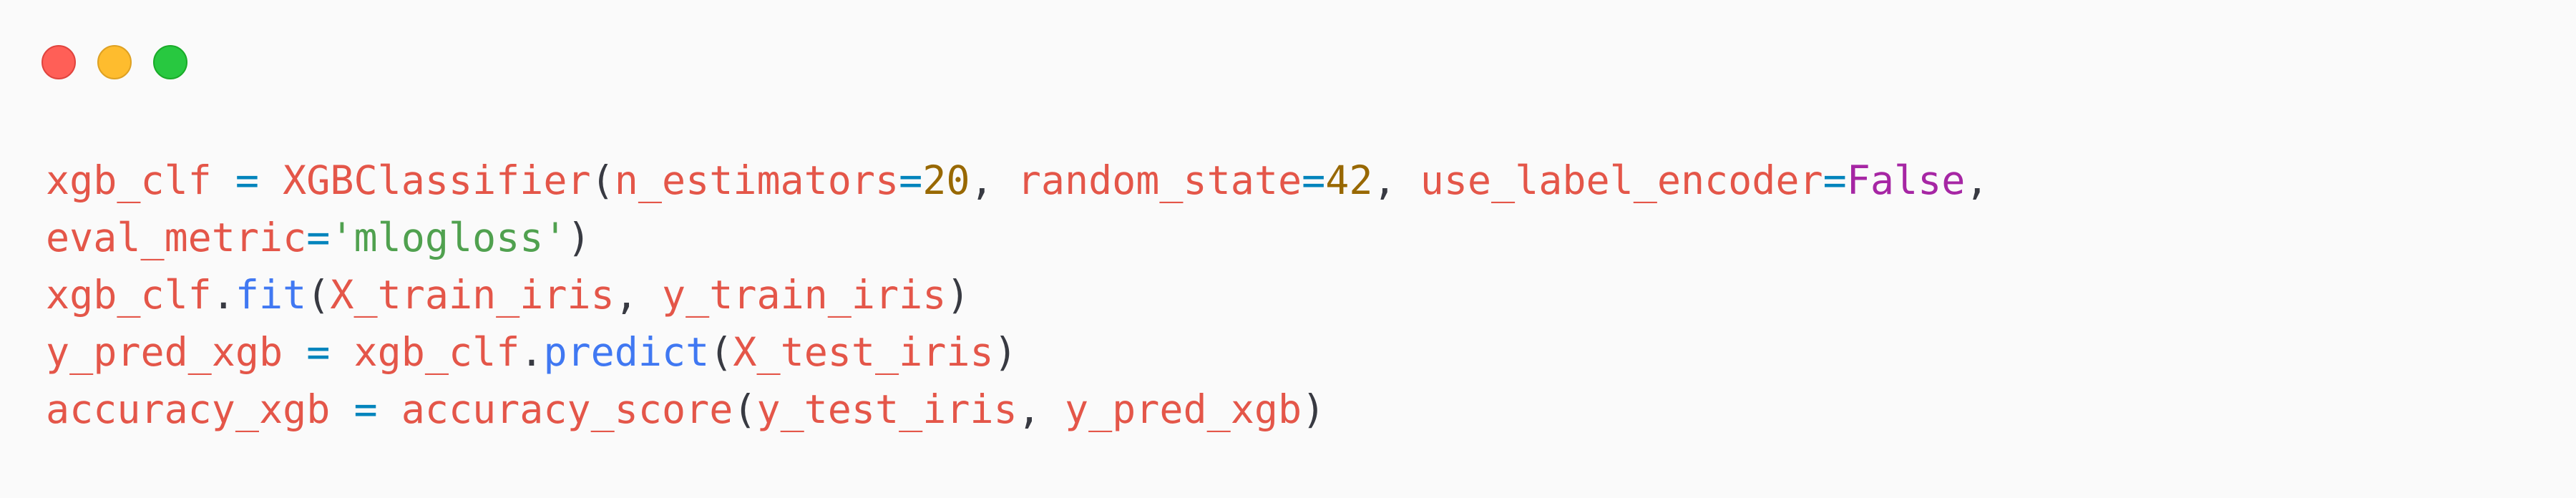 The image size is (2576, 498). What do you see at coordinates (437, 180) in the screenshot?
I see `code-token: XGBClassifier` at bounding box center [437, 180].